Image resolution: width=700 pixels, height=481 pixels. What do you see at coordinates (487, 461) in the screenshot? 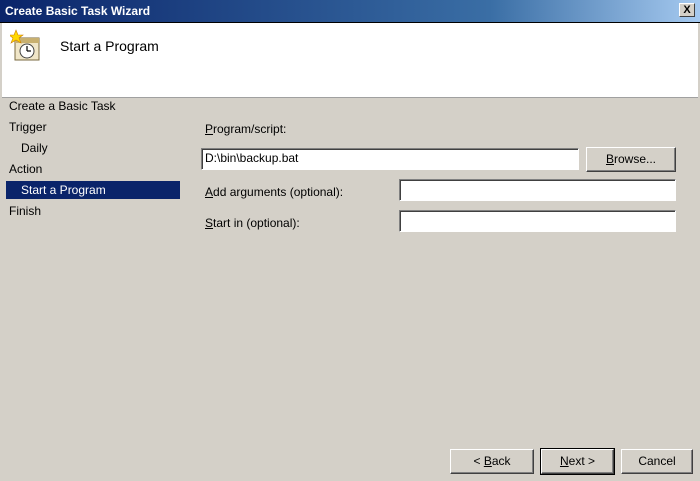
I see `back-accelerator: B` at bounding box center [487, 461].